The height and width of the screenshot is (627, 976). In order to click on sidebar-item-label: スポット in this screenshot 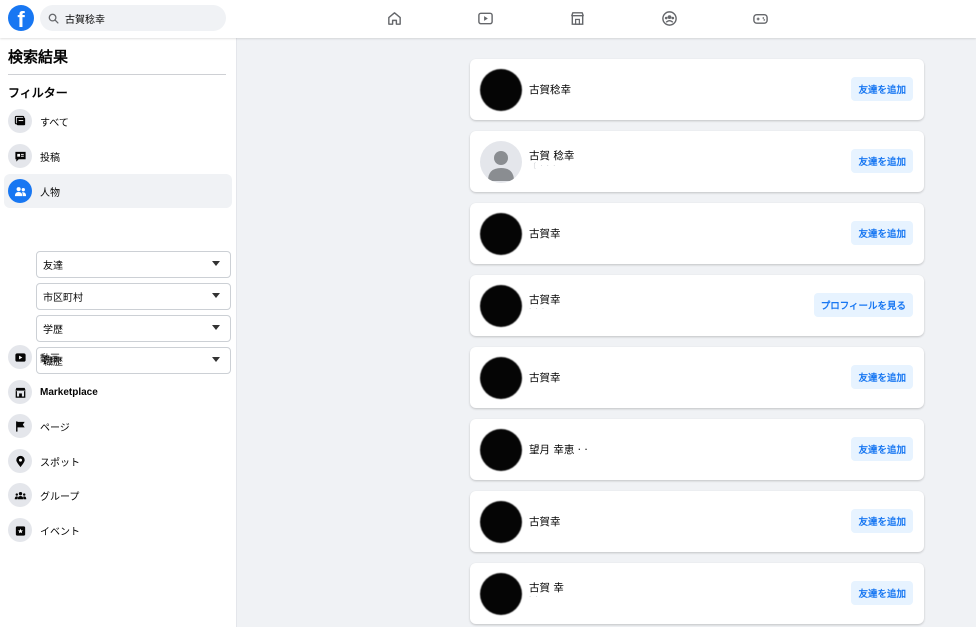, I will do `click(60, 463)`.